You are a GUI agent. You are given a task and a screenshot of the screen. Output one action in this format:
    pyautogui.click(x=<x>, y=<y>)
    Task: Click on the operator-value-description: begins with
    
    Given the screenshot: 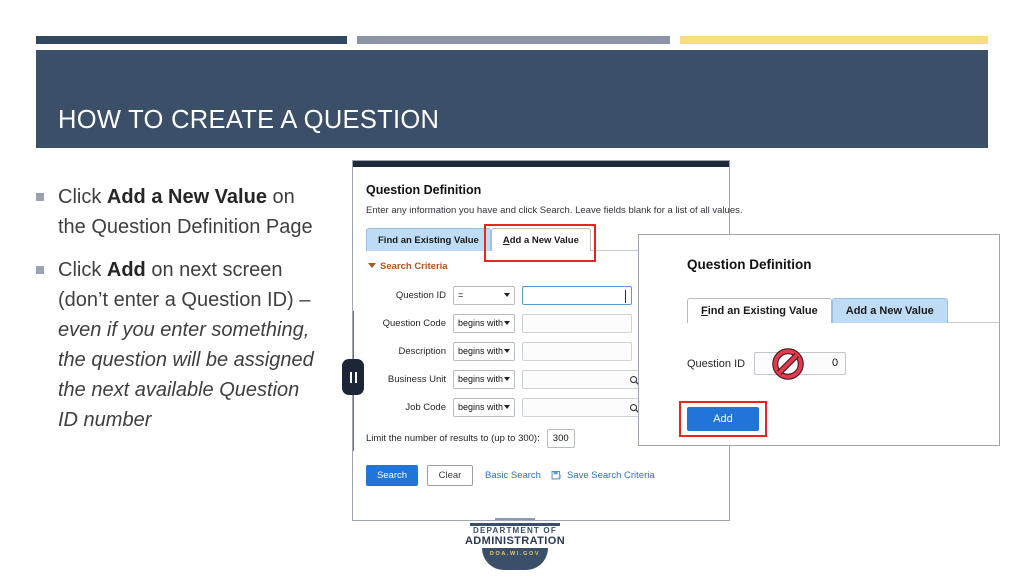 What is the action you would take?
    pyautogui.click(x=481, y=351)
    